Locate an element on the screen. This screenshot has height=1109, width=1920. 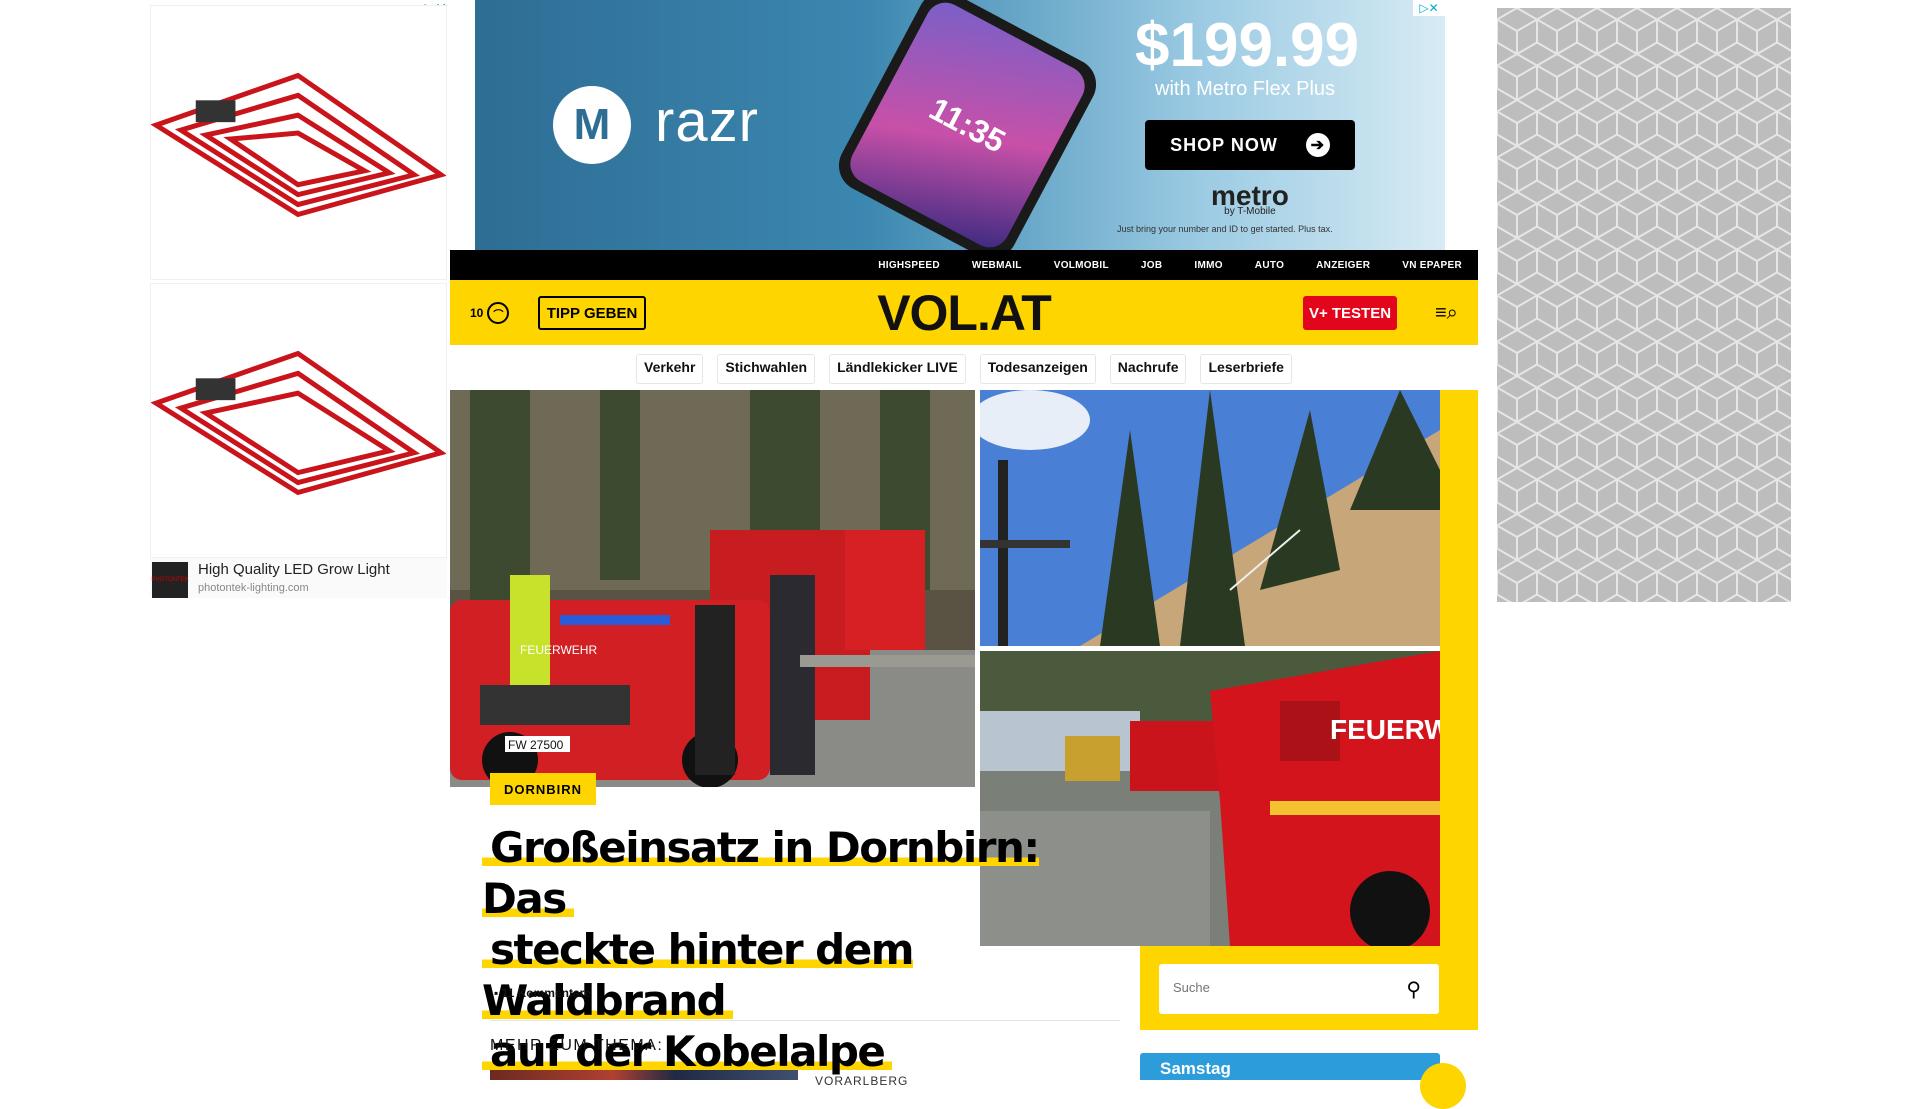
weather-day: Samstag is located at coordinates (1195, 1068).